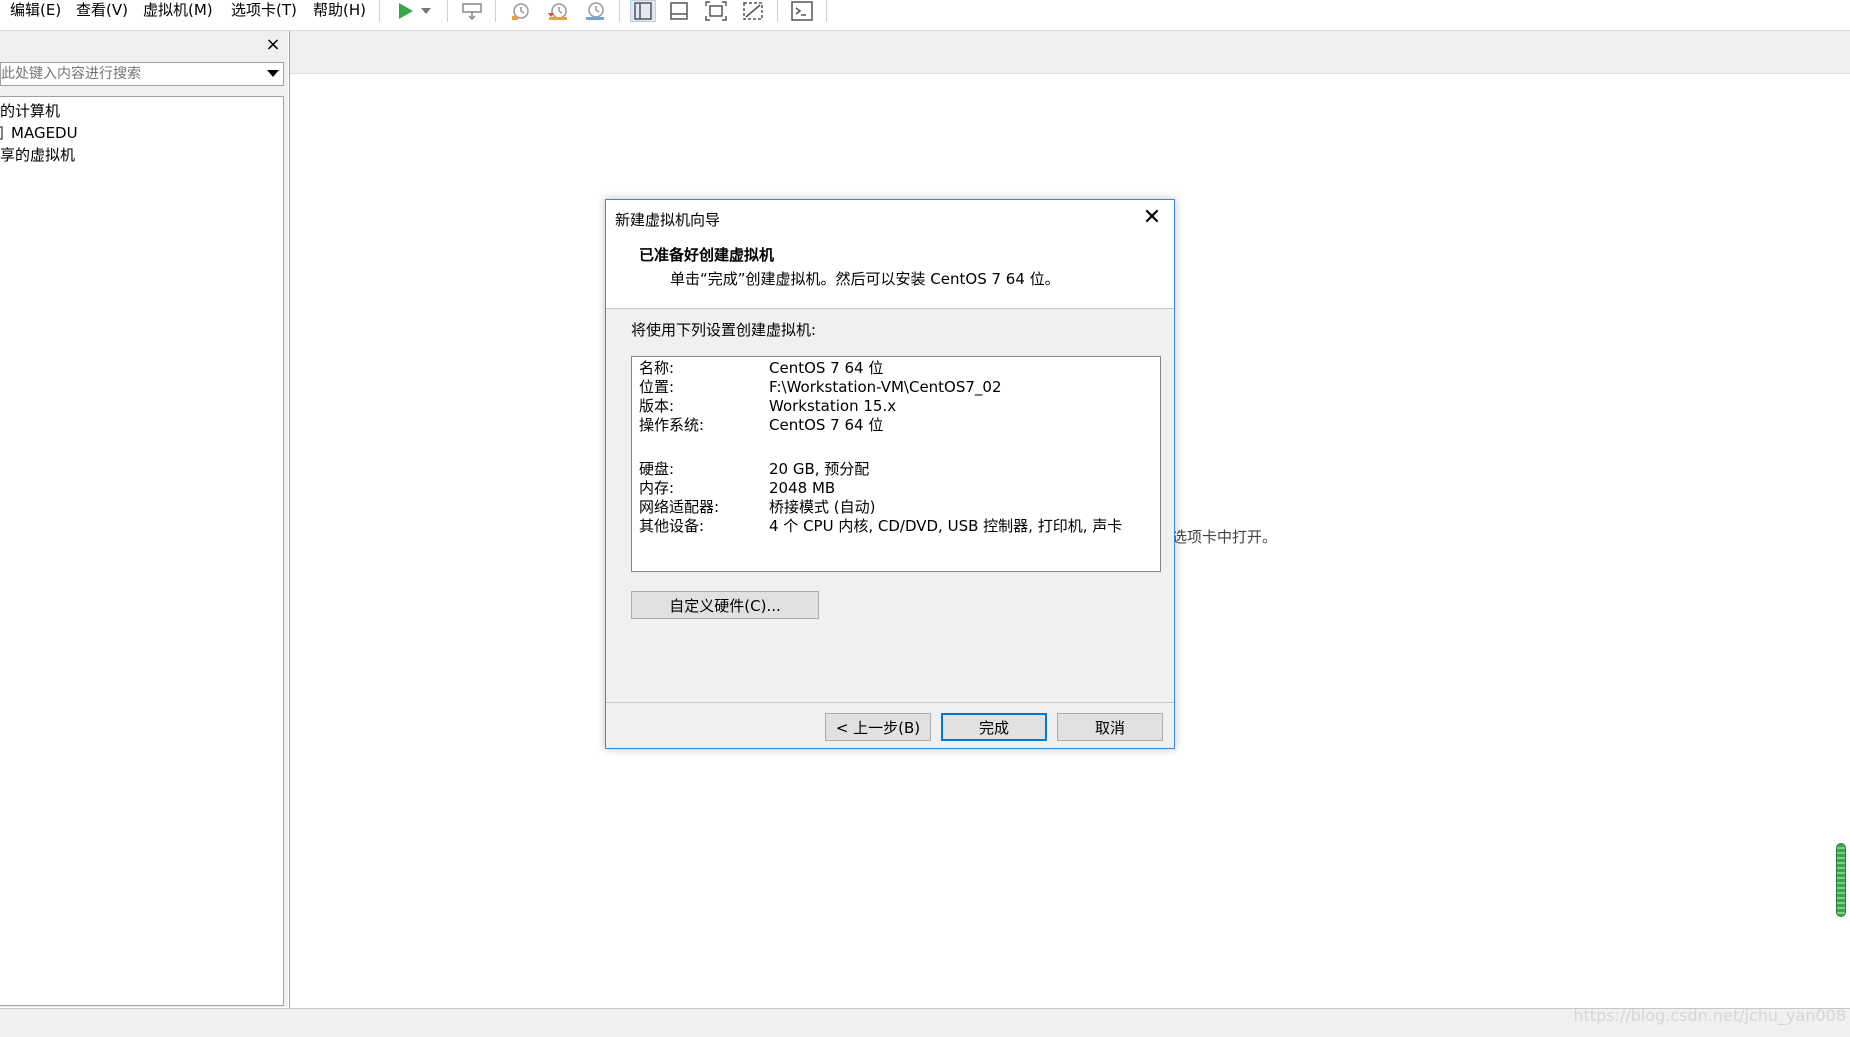 The width and height of the screenshot is (1850, 1037). Describe the element at coordinates (30, 111) in the screenshot. I see `tree-item-my-computer: 我的计算机` at that location.